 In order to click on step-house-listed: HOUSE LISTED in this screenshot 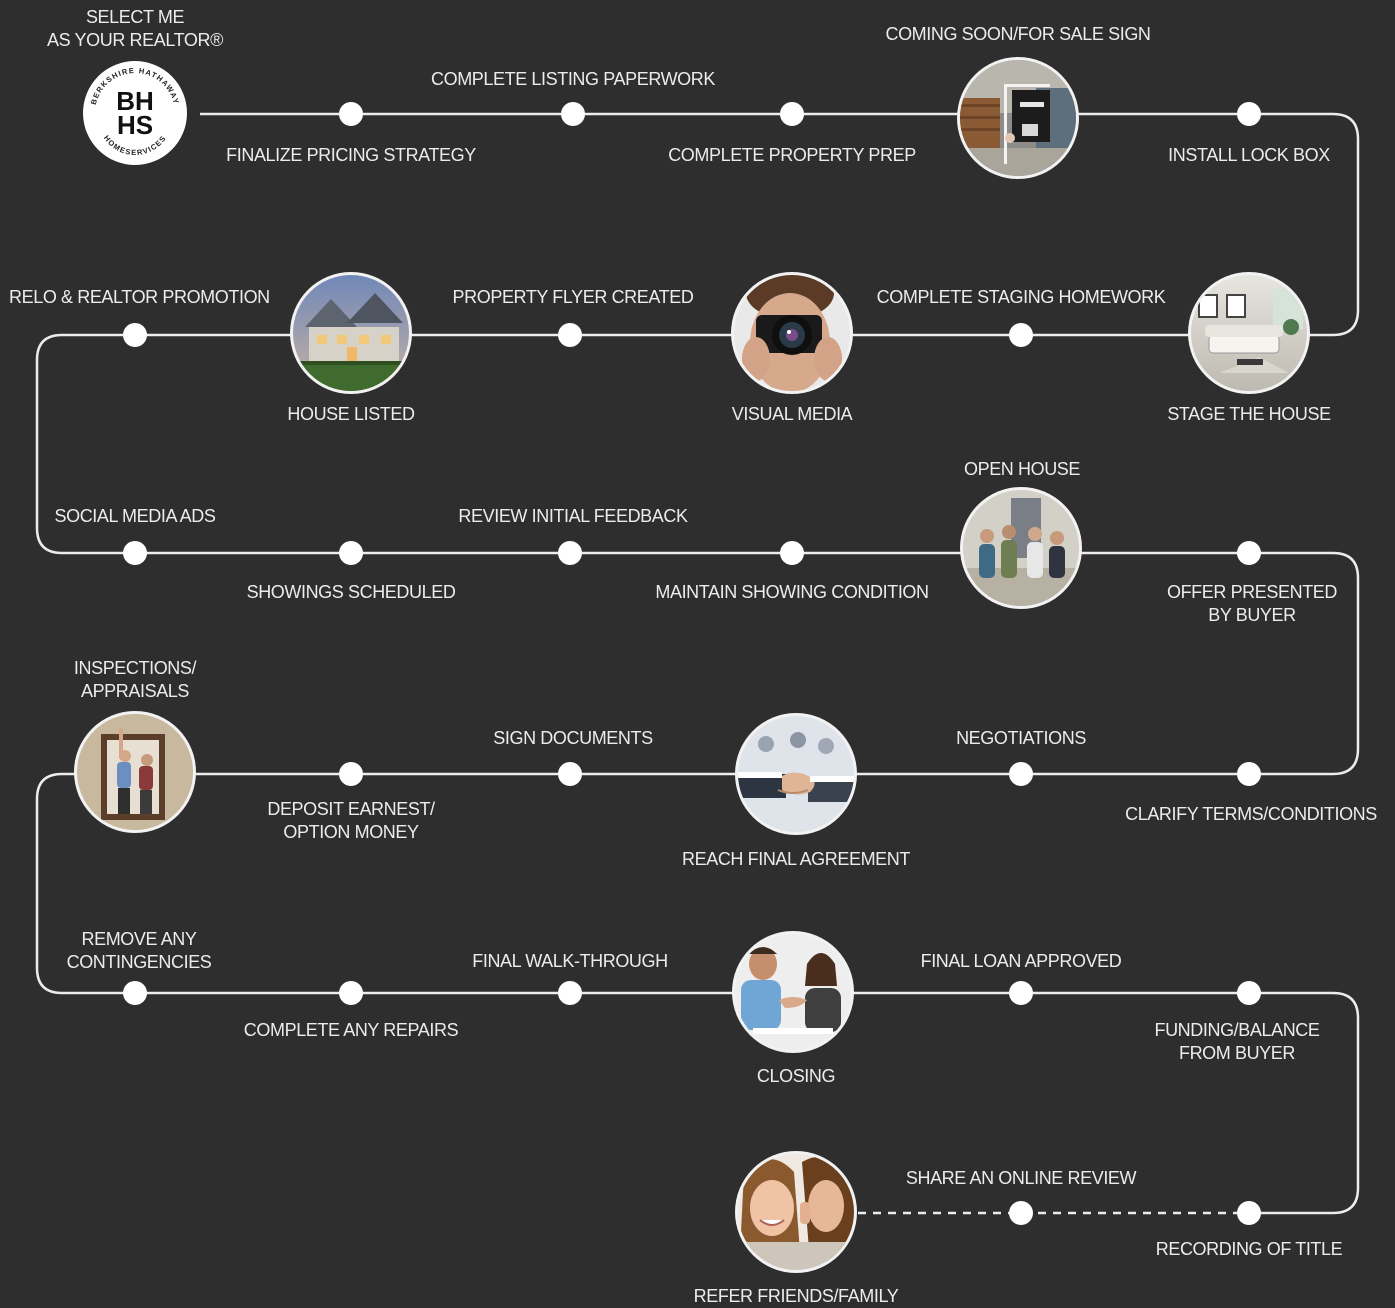, I will do `click(351, 414)`.